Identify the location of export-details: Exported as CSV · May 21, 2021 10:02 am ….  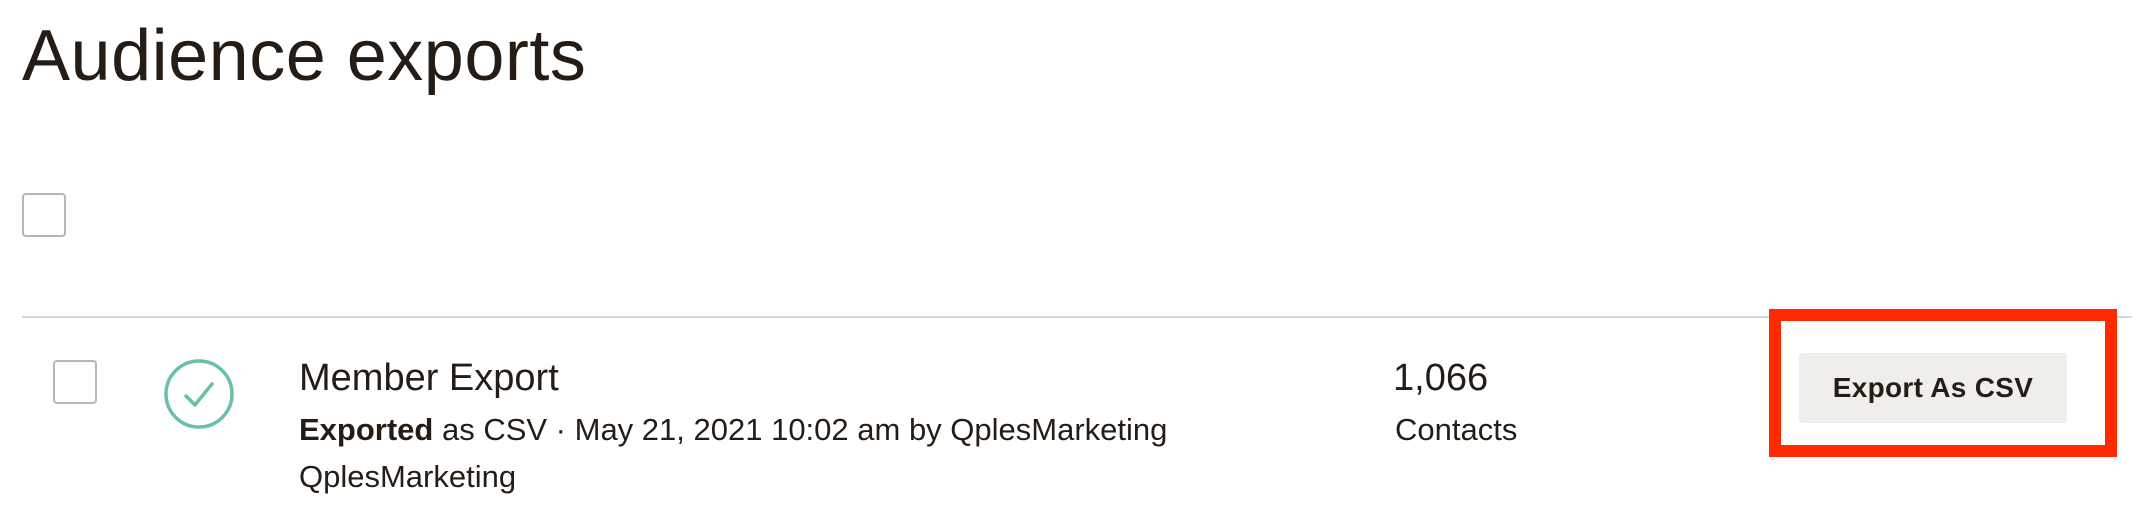
(789, 453).